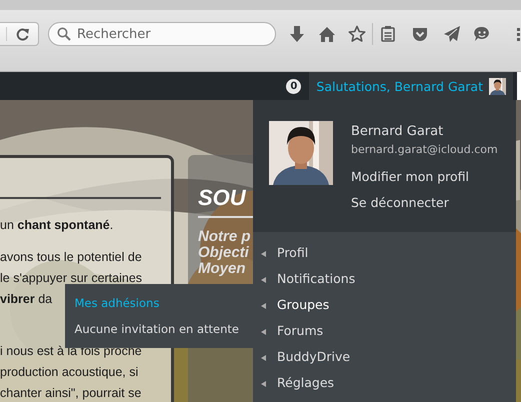 This screenshot has width=521, height=402. I want to click on send-icon, so click(452, 34).